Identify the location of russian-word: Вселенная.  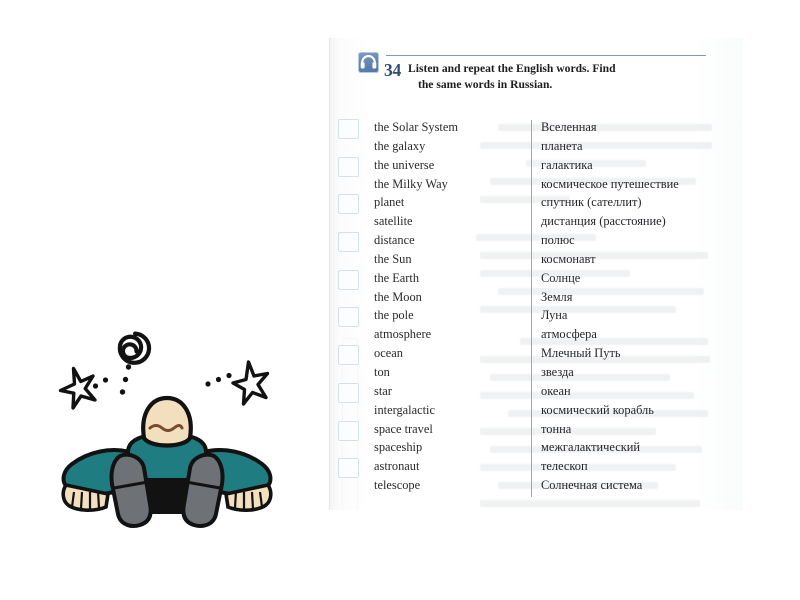
(569, 127).